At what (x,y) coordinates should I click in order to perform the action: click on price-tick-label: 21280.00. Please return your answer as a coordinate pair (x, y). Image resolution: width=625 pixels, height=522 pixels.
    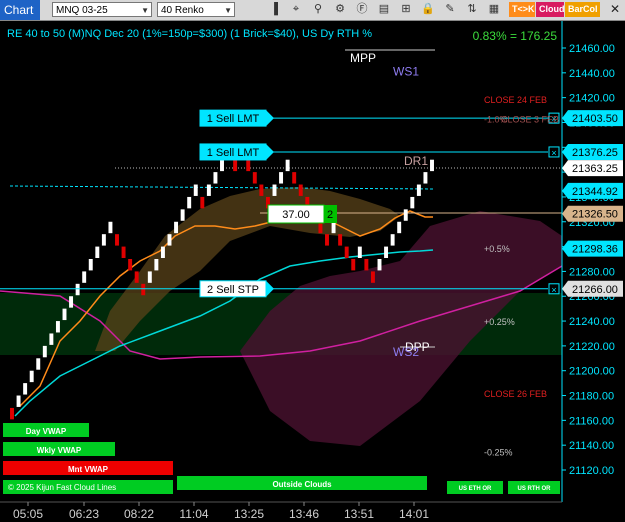
    Looking at the image, I should click on (592, 272).